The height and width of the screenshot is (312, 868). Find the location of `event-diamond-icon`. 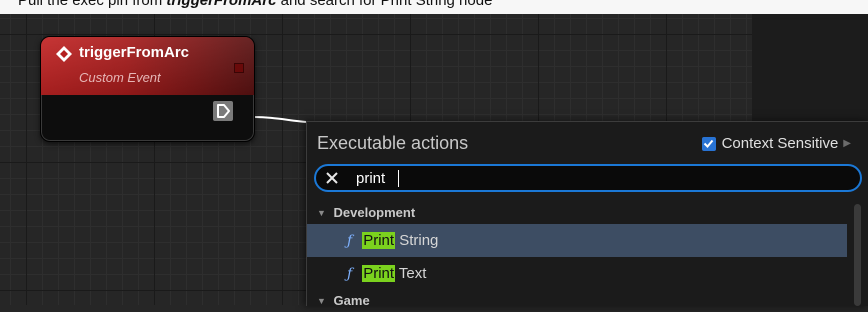

event-diamond-icon is located at coordinates (64, 54).